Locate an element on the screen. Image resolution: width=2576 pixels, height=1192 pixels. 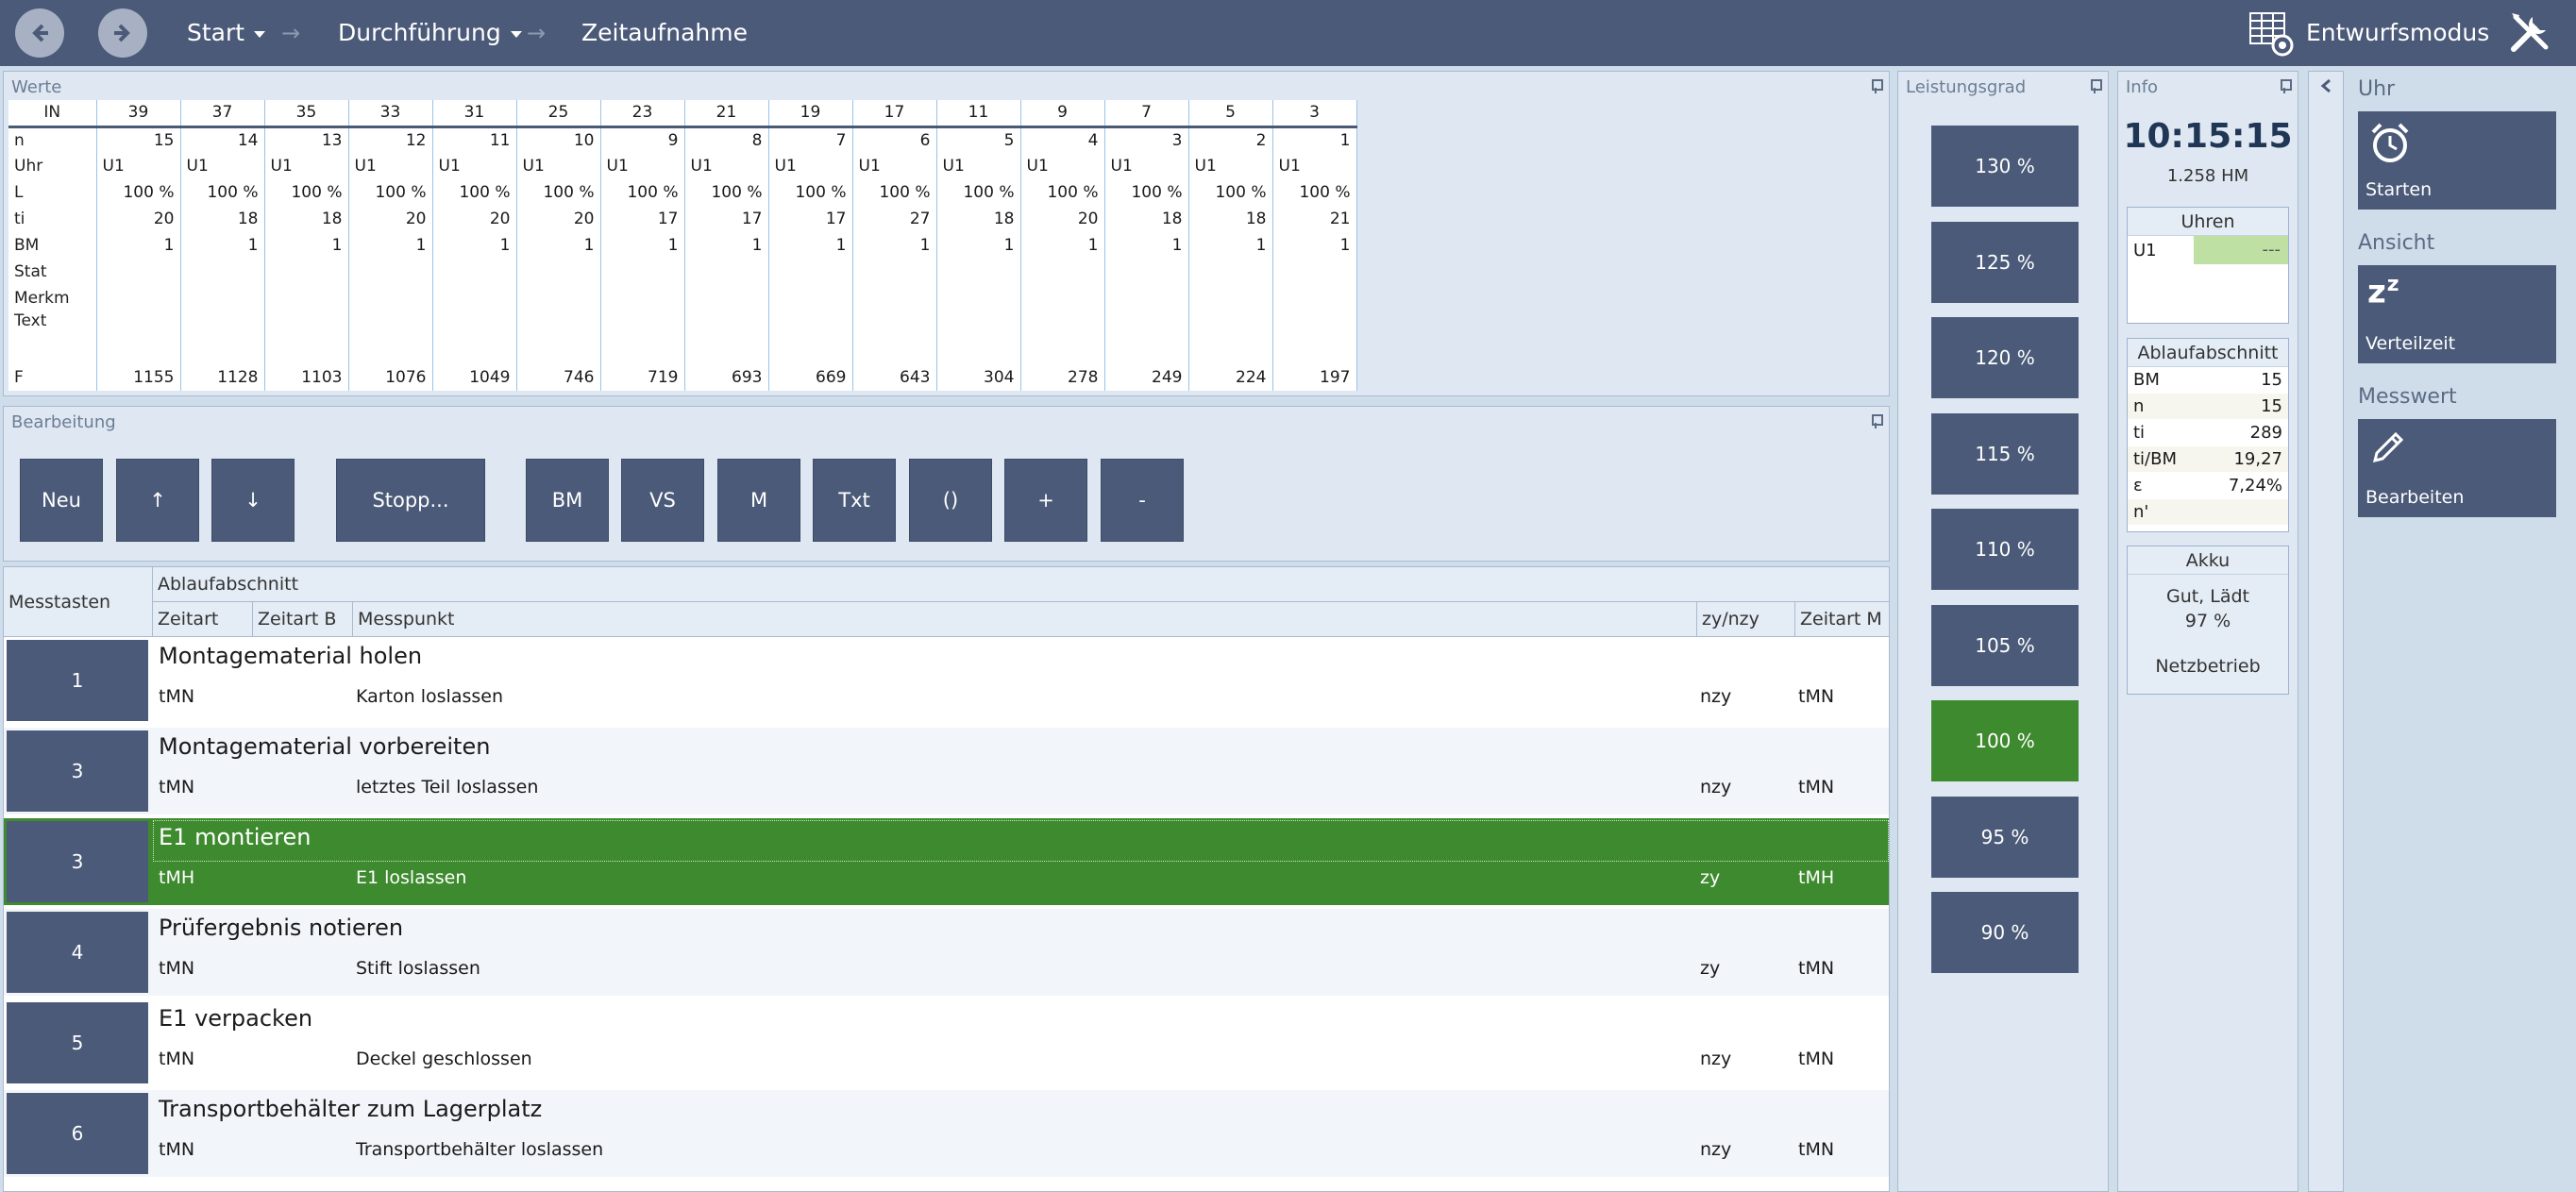
werte-cell: 37 is located at coordinates (222, 114).